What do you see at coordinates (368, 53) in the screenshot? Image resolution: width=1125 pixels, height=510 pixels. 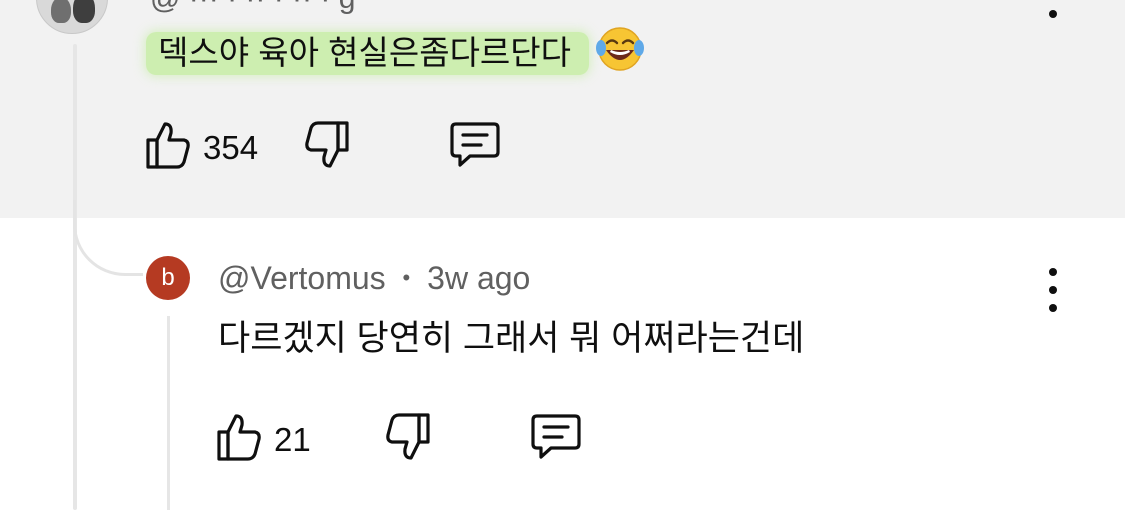 I see `highlighted-text: 덱스야 육아 현실은좀다르단다` at bounding box center [368, 53].